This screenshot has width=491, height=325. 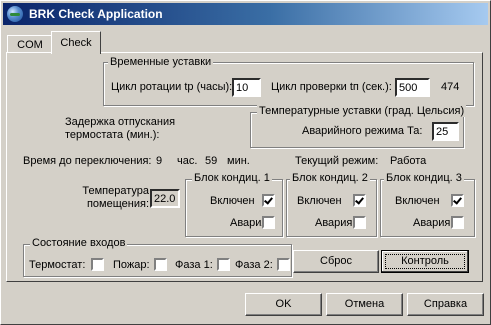 What do you see at coordinates (337, 161) in the screenshot?
I see `current-mode-label: Текущий режим:` at bounding box center [337, 161].